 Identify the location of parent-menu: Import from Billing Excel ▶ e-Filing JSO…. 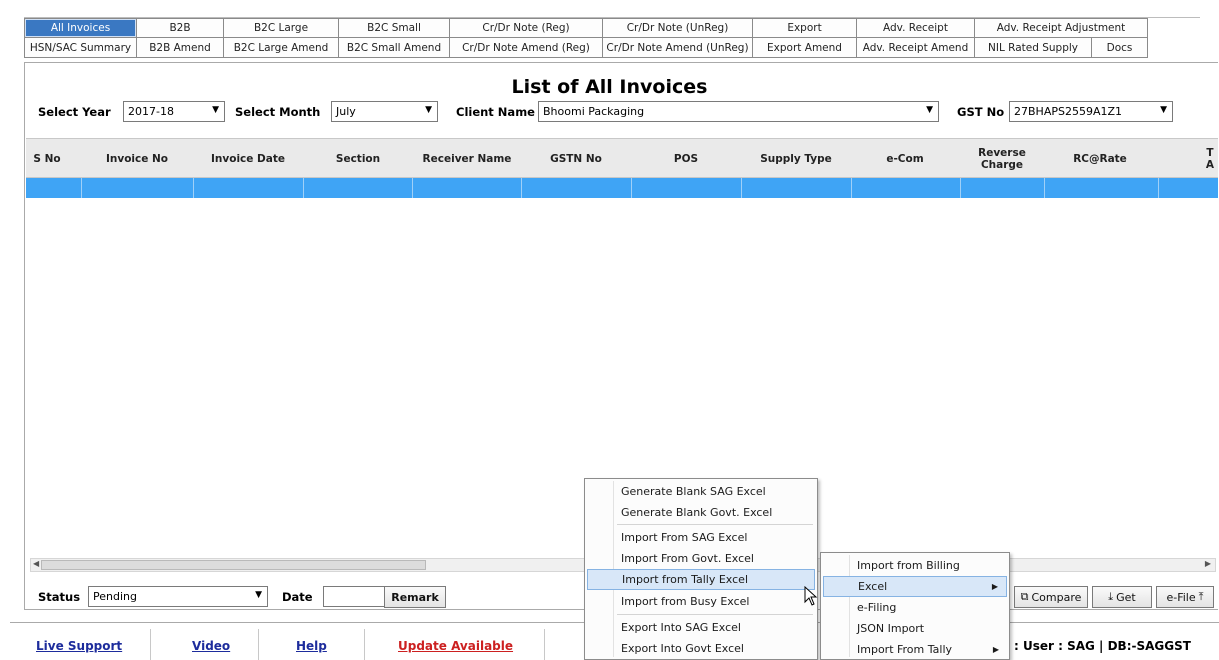
(915, 606).